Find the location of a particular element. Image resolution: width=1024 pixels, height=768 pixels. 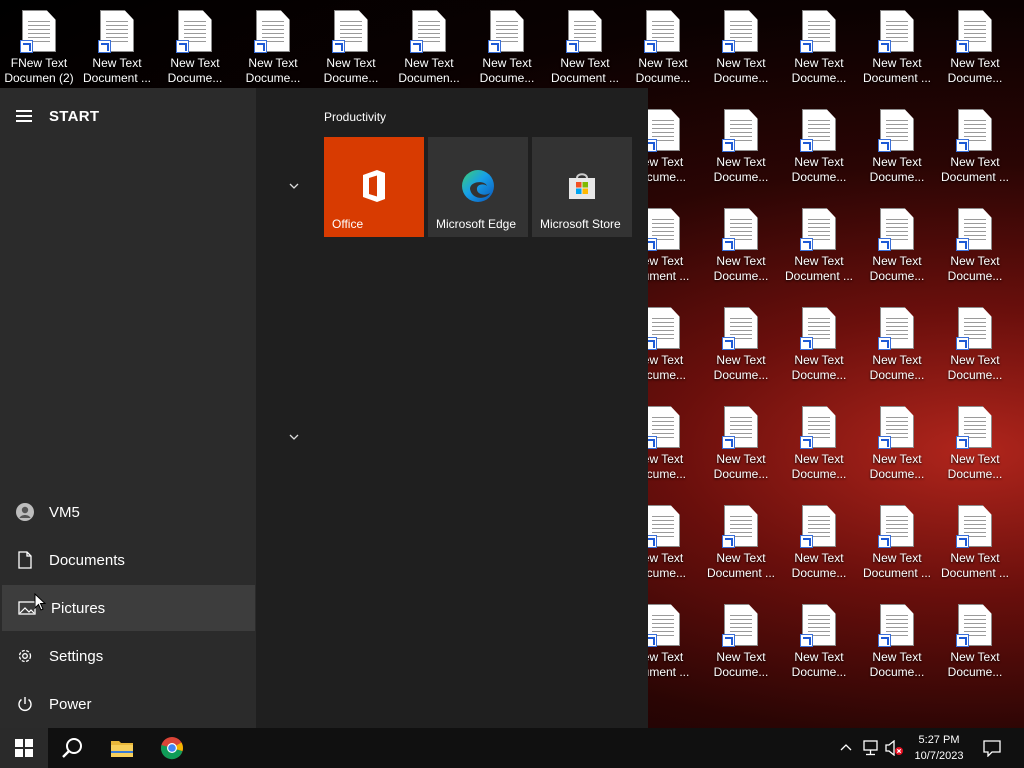

microsoft-store-tile: Microsoft Store is located at coordinates (582, 187).